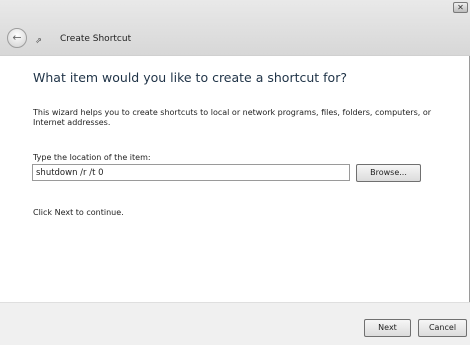 The image size is (470, 345). Describe the element at coordinates (235, 323) in the screenshot. I see `wizard-footer: Next Cancel` at that location.